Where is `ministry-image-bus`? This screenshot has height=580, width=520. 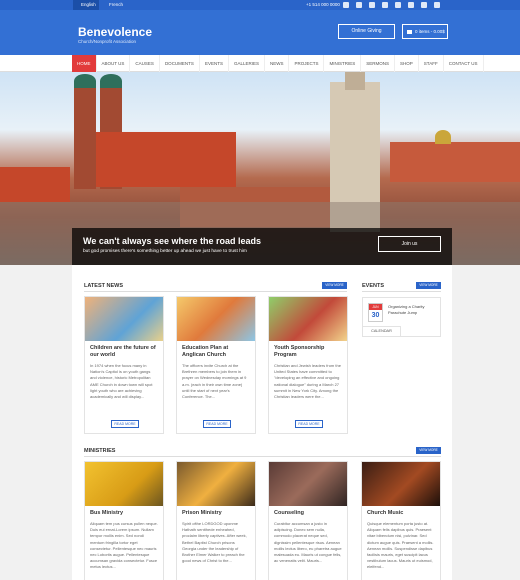 ministry-image-bus is located at coordinates (124, 484).